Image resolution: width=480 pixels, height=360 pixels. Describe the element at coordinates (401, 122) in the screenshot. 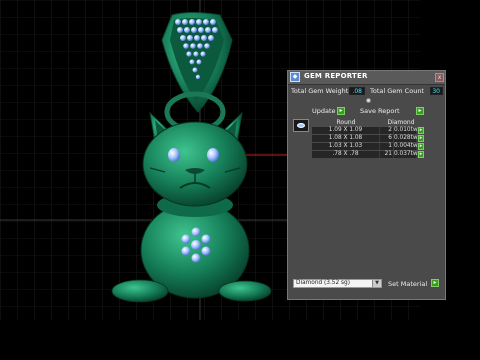

I see `col-header-material: Diamond` at that location.